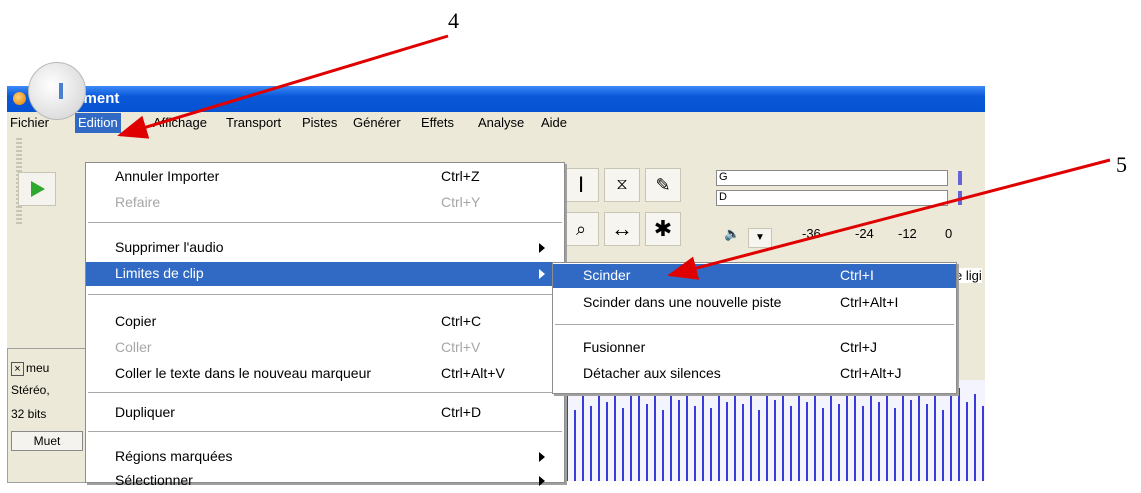 Image resolution: width=1141 pixels, height=493 pixels. I want to click on menu-item-selectionner: Sélectionner, so click(325, 481).